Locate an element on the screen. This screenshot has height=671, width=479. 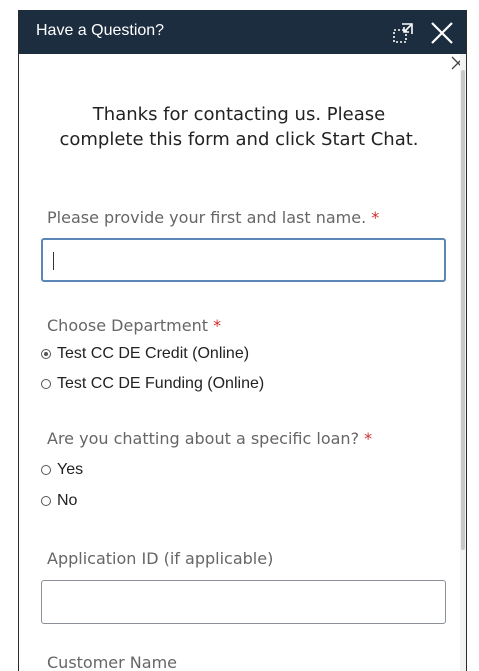
department-label-text: Choose Department is located at coordinates (127, 325).